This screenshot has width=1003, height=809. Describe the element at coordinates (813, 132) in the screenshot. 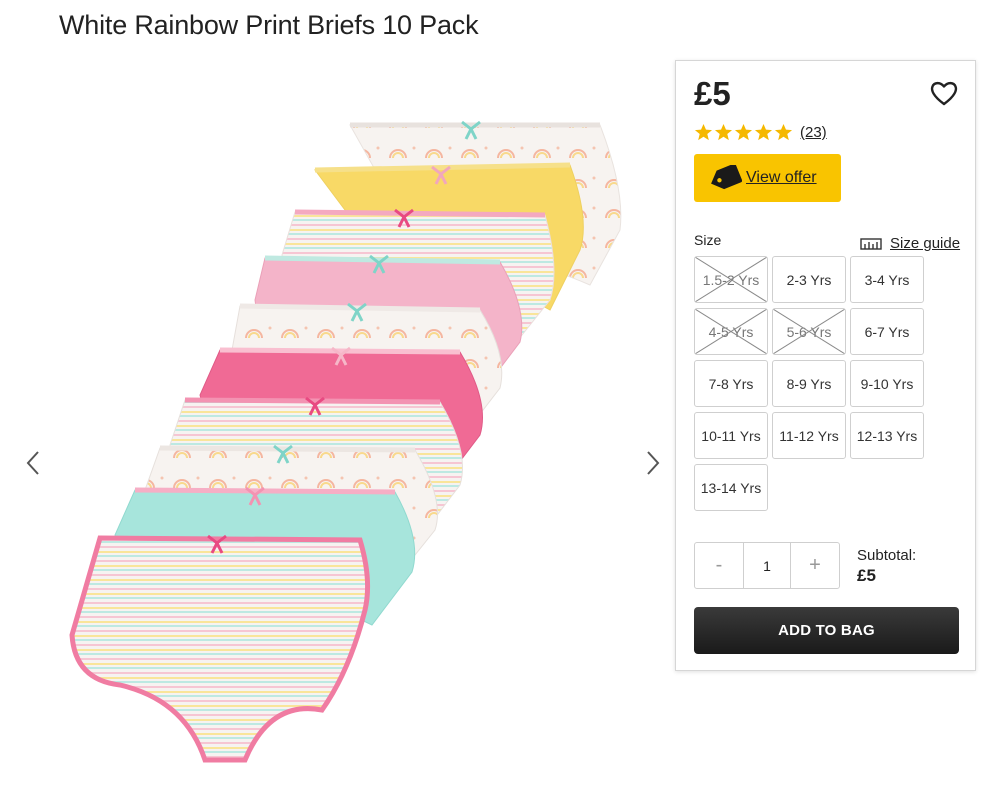

I see `review-count-link: (23)` at that location.